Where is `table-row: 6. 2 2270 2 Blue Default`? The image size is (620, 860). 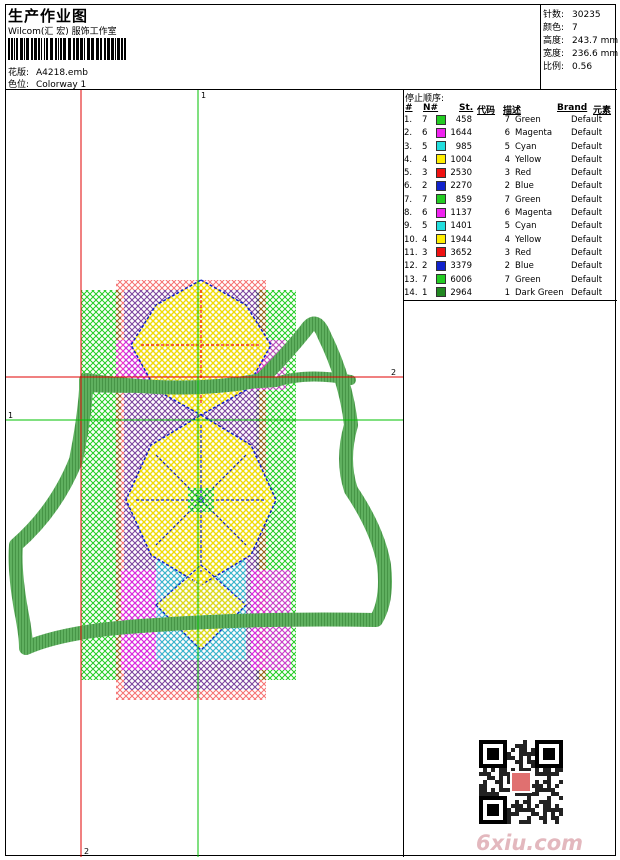
table-row: 6. 2 2270 2 Blue Default is located at coordinates (507, 186).